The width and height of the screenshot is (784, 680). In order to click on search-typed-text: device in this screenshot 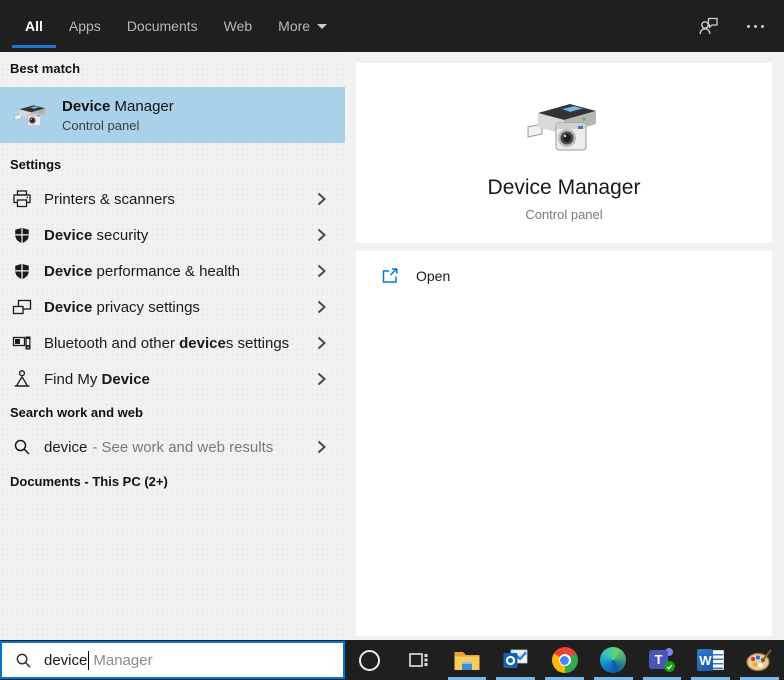, I will do `click(66, 660)`.